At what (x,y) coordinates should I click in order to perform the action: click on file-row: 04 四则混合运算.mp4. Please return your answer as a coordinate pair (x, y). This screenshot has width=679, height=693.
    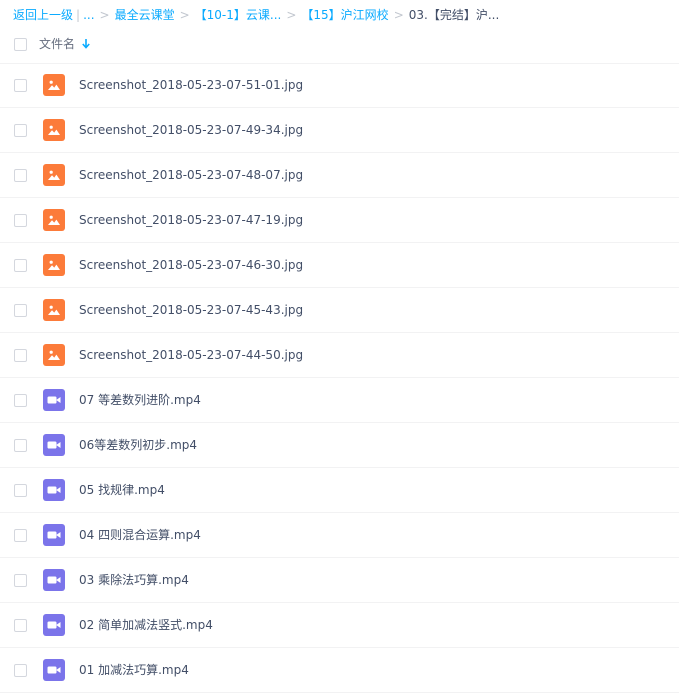
    Looking at the image, I should click on (339, 535).